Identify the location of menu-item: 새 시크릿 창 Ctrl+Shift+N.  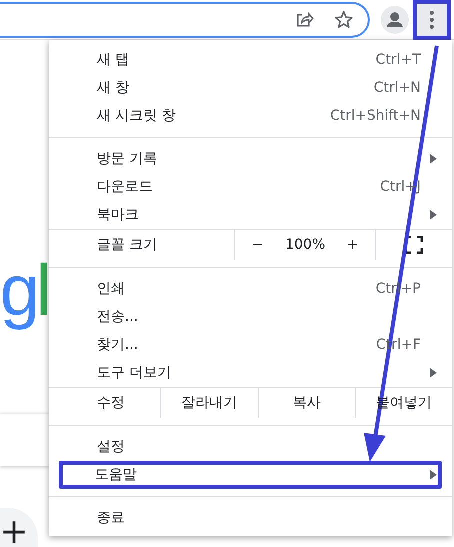
(250, 116).